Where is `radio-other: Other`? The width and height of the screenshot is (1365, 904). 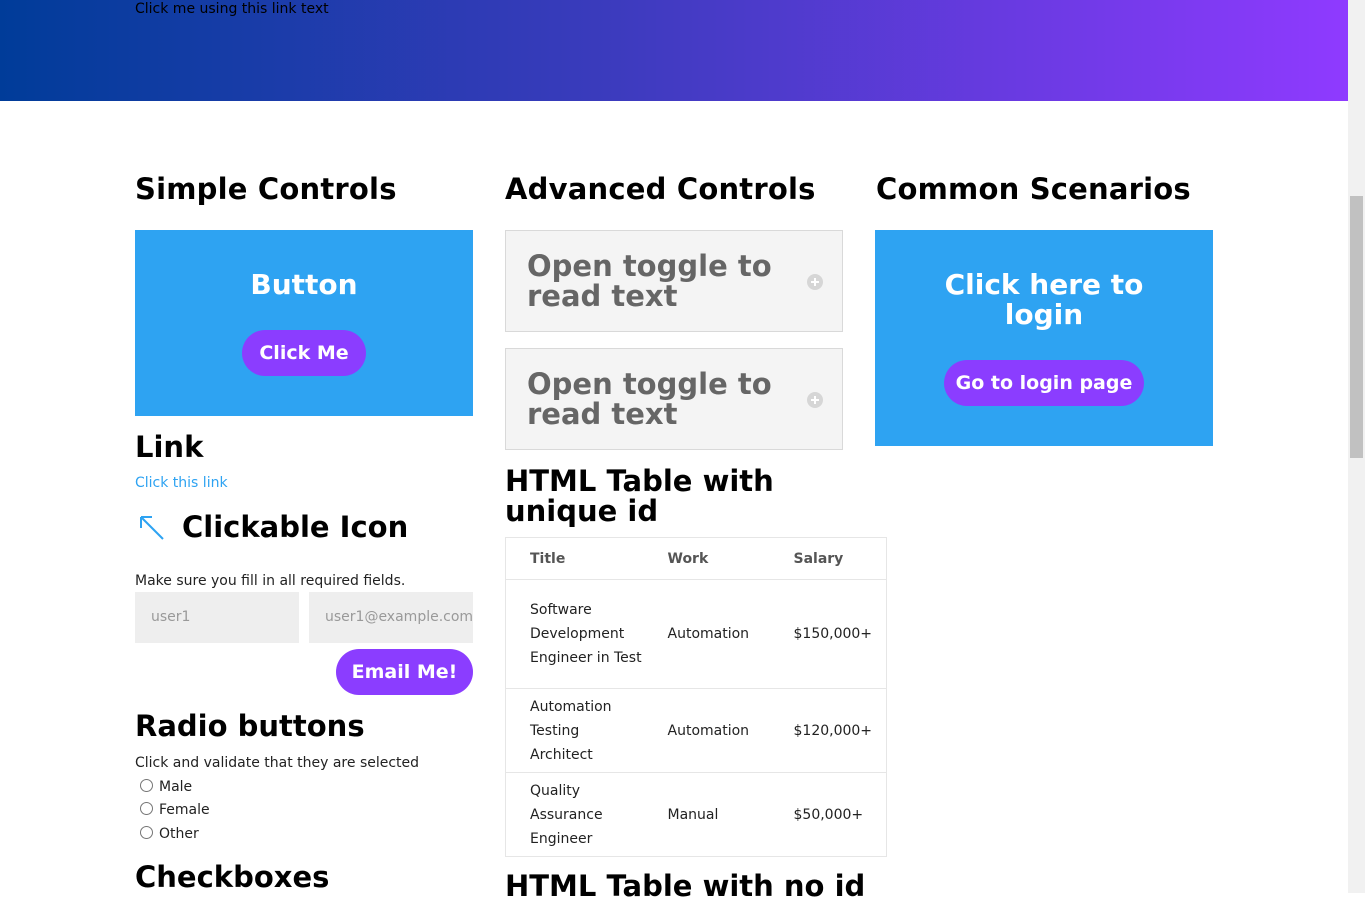
radio-other: Other is located at coordinates (169, 834).